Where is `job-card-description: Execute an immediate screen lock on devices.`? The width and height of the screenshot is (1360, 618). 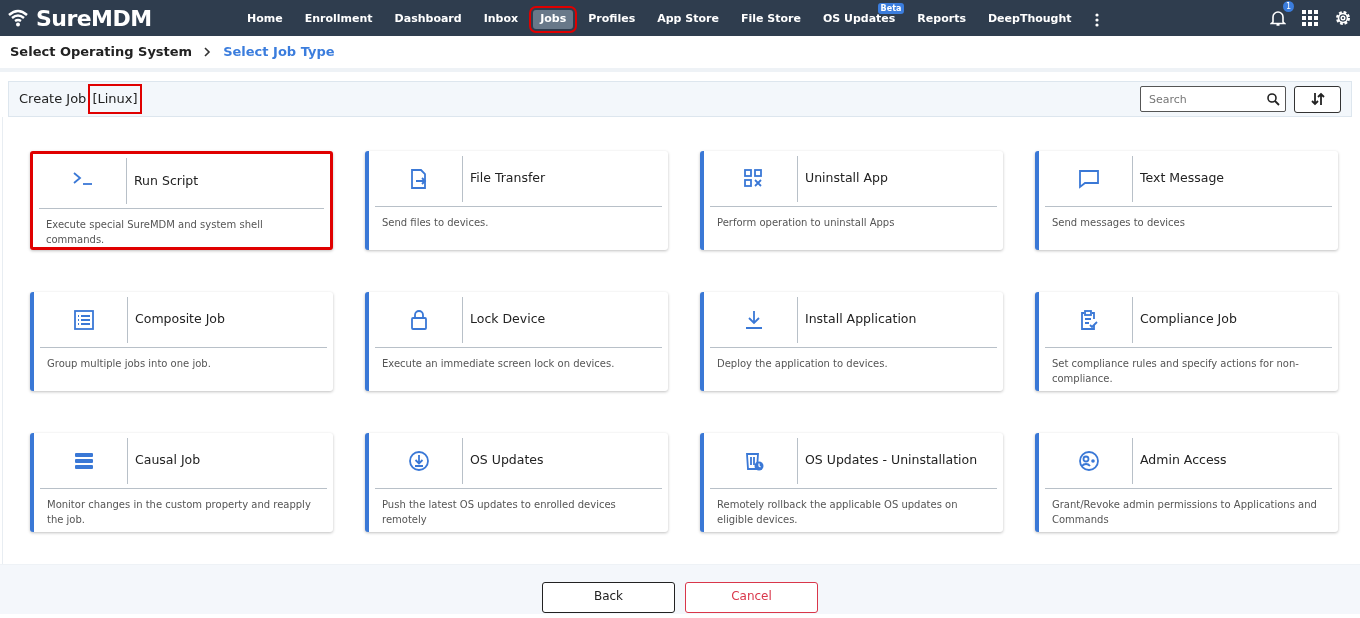 job-card-description: Execute an immediate screen lock on devices. is located at coordinates (498, 364).